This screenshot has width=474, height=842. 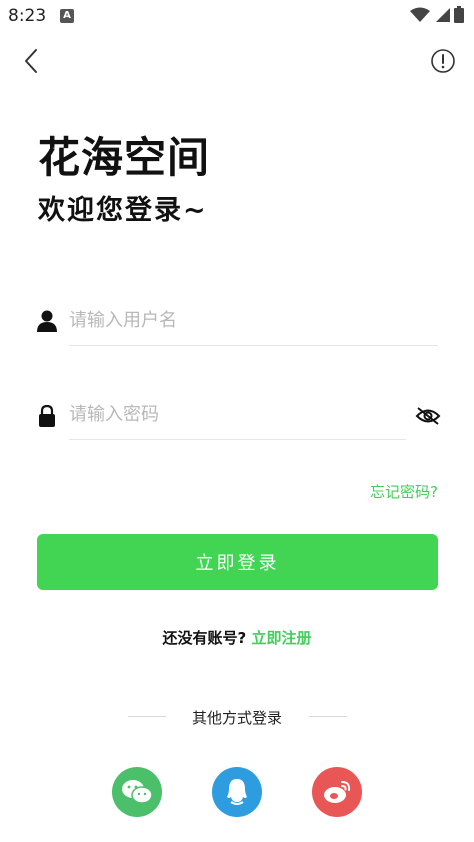 I want to click on info-circle-icon, so click(x=443, y=61).